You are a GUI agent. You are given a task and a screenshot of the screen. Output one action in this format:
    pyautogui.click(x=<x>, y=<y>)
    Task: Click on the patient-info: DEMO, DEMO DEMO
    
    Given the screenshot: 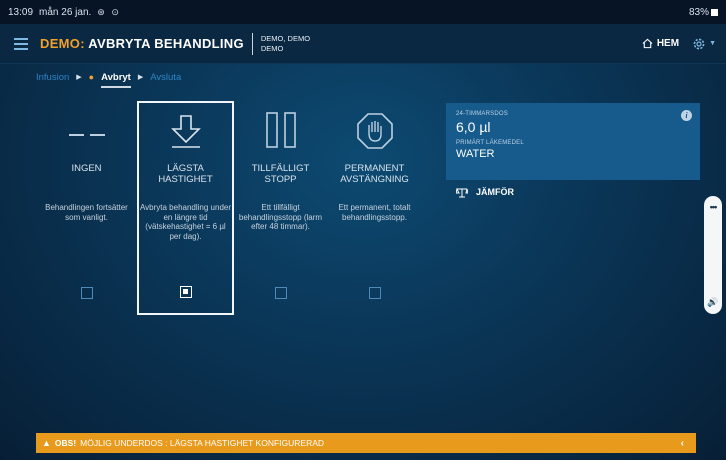 What is the action you would take?
    pyautogui.click(x=285, y=44)
    